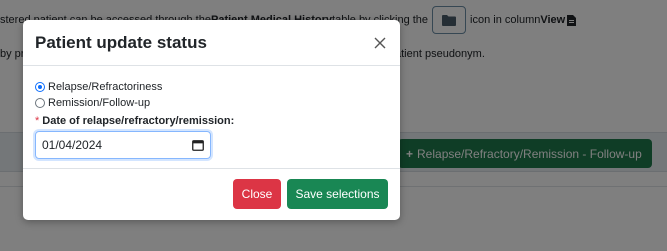 The image size is (667, 251). I want to click on modal-footer: Close Save selections, so click(211, 194).